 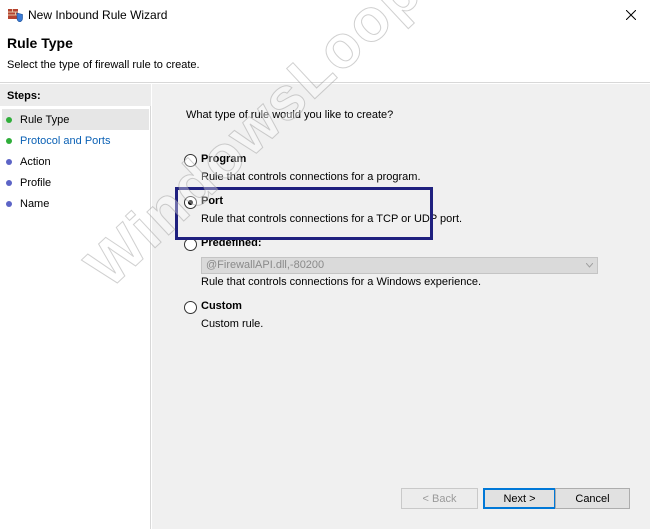 I want to click on option-description: Custom rule., so click(x=232, y=324).